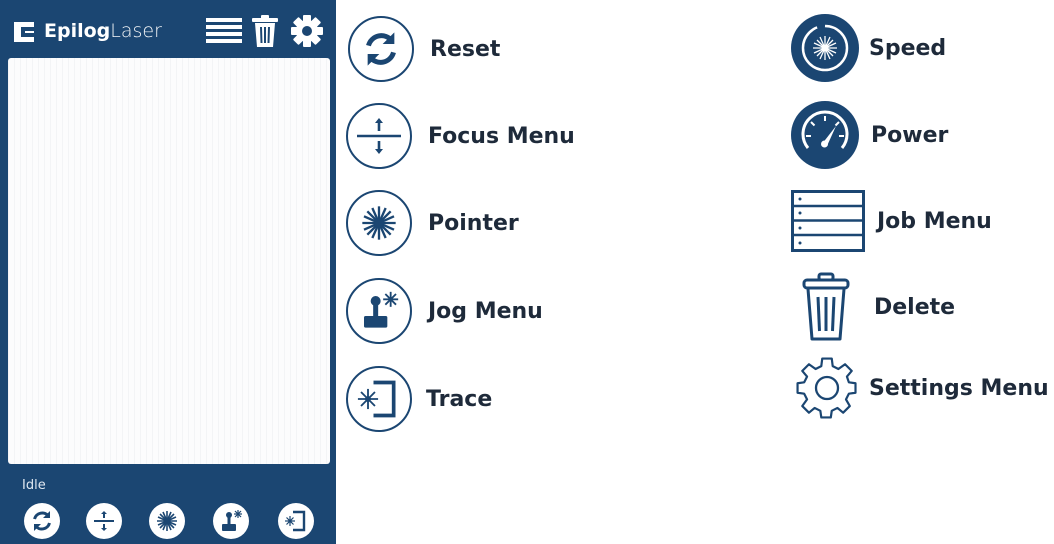 The height and width of the screenshot is (544, 1054). What do you see at coordinates (459, 399) in the screenshot?
I see `legend-label: Trace` at bounding box center [459, 399].